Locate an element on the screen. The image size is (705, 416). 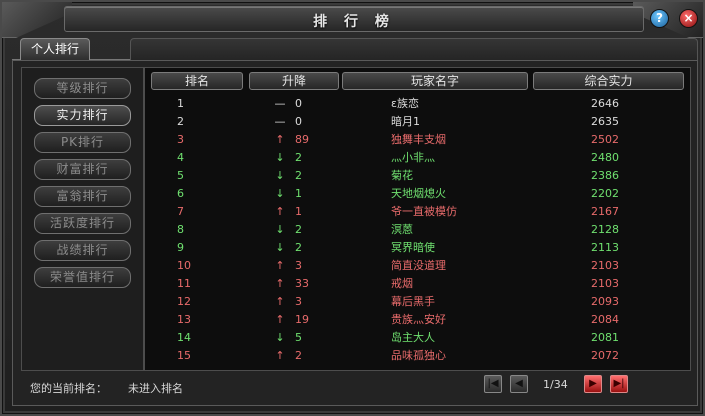
close-icon: × is located at coordinates (688, 18).